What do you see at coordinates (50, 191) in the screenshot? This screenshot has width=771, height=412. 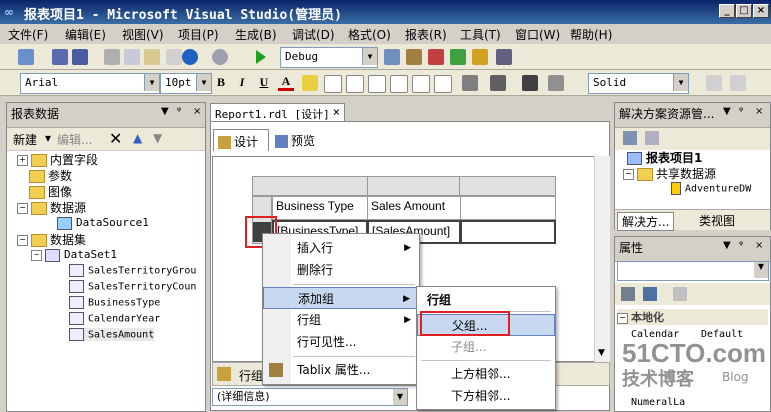 I see `tree-images: 图像` at bounding box center [50, 191].